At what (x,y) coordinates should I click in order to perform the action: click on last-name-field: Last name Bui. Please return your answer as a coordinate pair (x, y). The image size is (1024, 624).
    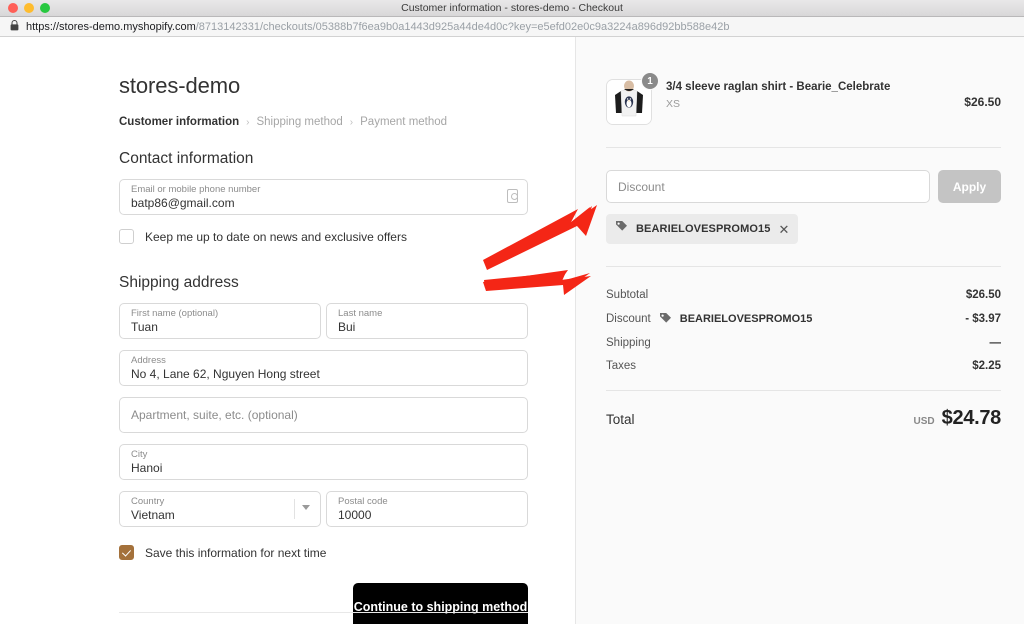
    Looking at the image, I should click on (427, 321).